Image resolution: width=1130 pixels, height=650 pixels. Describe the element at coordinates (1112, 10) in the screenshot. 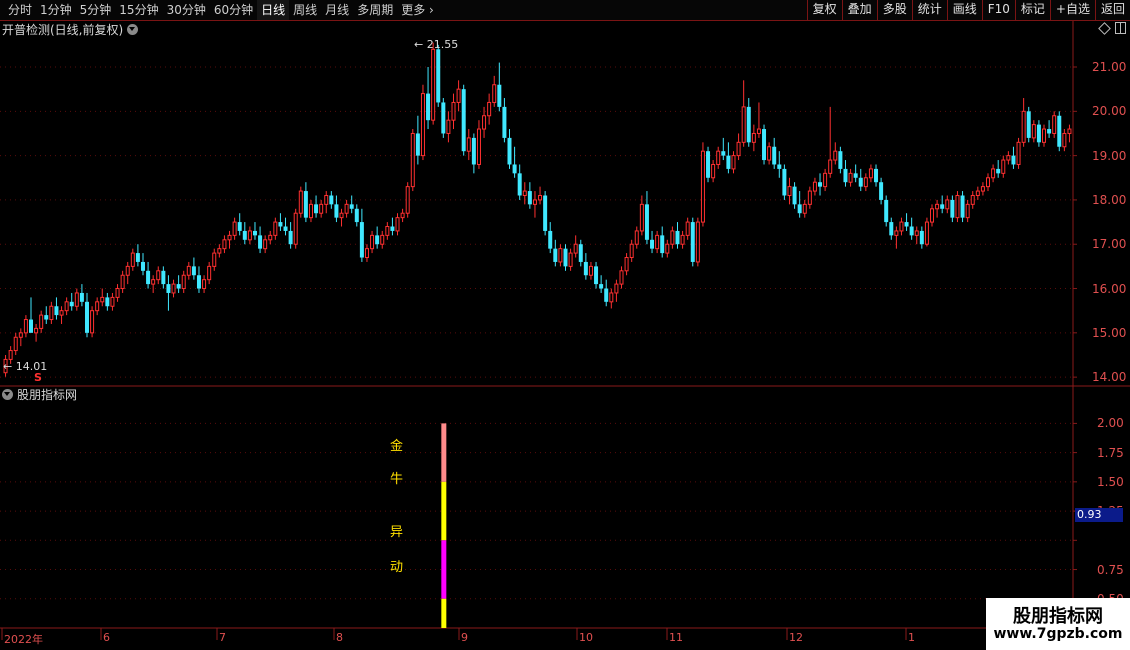

I see `toolbar-button: 返回` at that location.